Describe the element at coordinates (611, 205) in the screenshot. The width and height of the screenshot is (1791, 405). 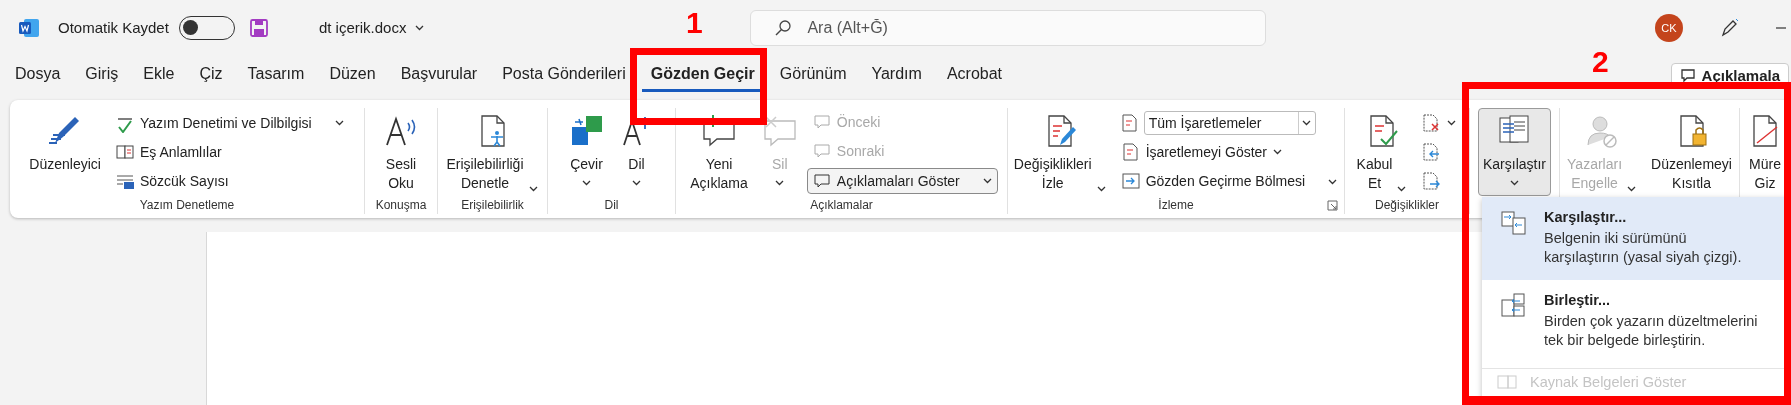
I see `group-label: Dil` at that location.